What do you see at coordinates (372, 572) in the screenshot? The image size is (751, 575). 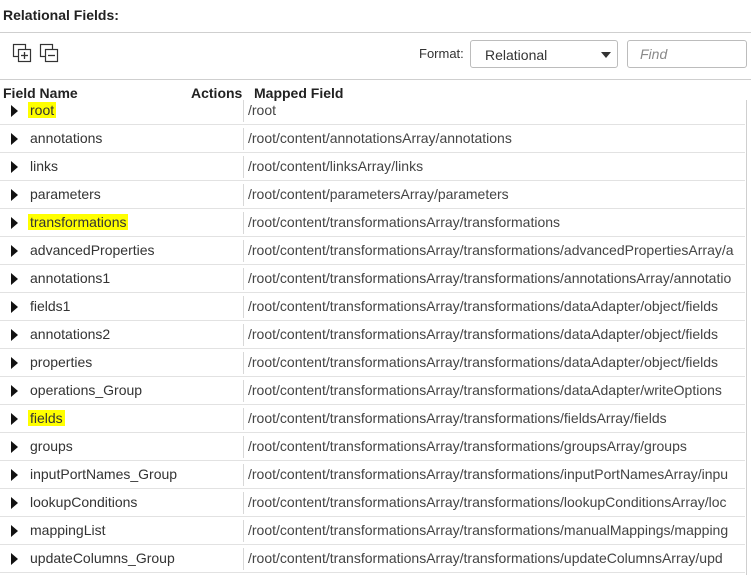 I see `row-divider` at bounding box center [372, 572].